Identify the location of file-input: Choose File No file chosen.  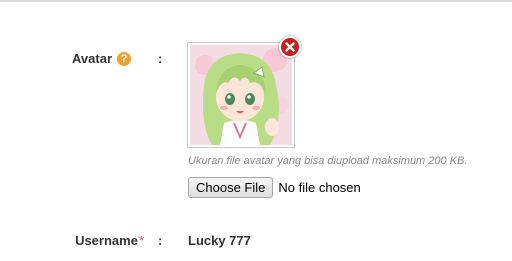
(274, 187).